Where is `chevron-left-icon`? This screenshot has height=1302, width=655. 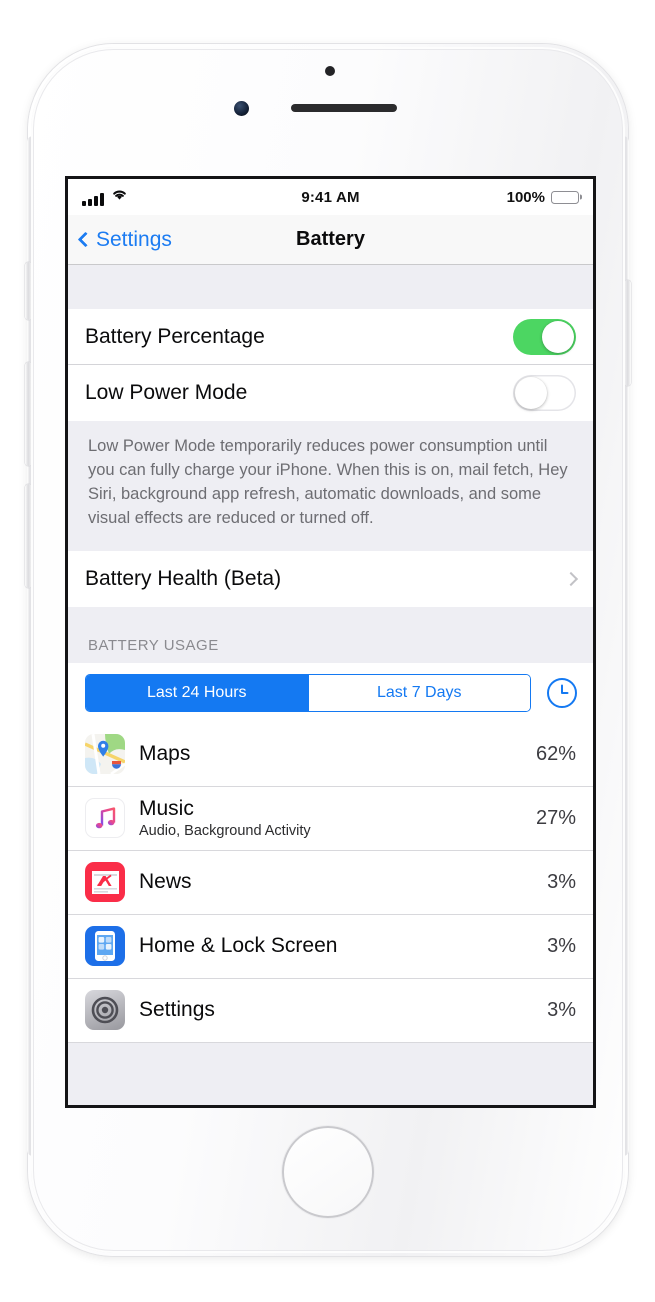 chevron-left-icon is located at coordinates (85, 239).